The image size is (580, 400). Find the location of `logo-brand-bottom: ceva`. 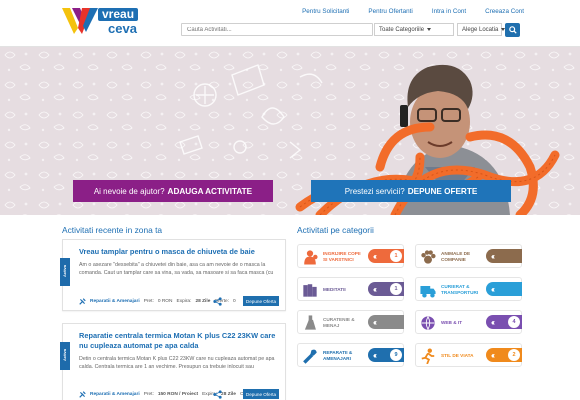

logo-brand-bottom: ceva is located at coordinates (122, 28).